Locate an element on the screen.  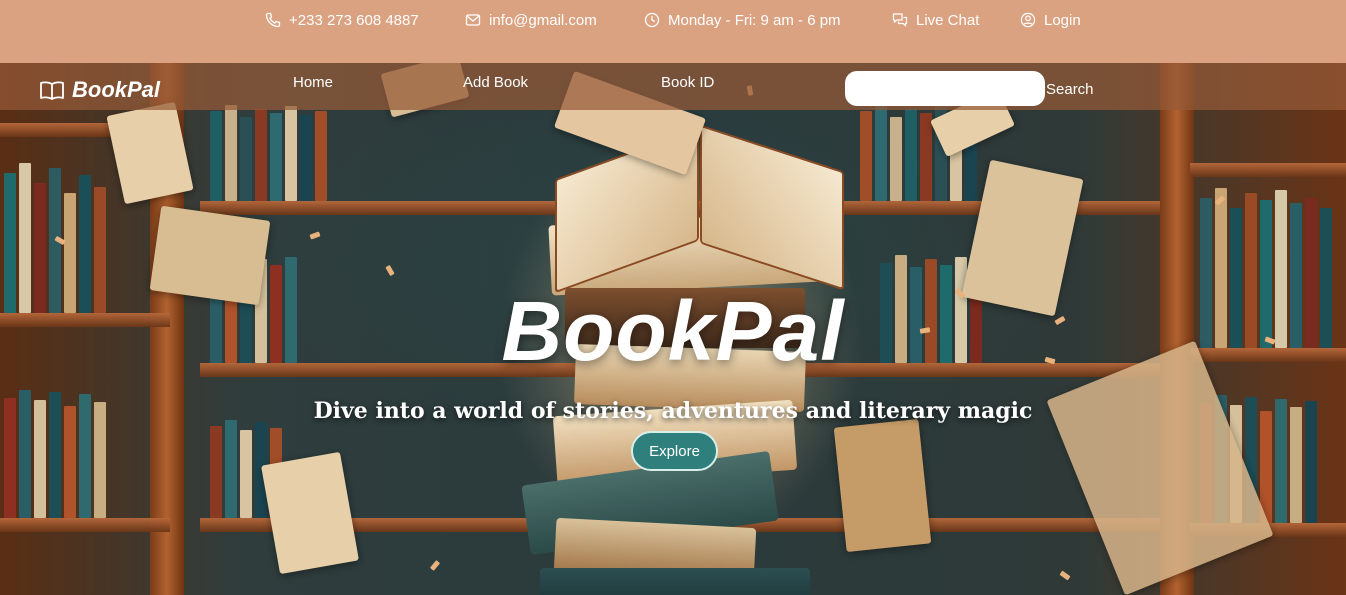
live-chat-link: Live Chat is located at coordinates (935, 20).